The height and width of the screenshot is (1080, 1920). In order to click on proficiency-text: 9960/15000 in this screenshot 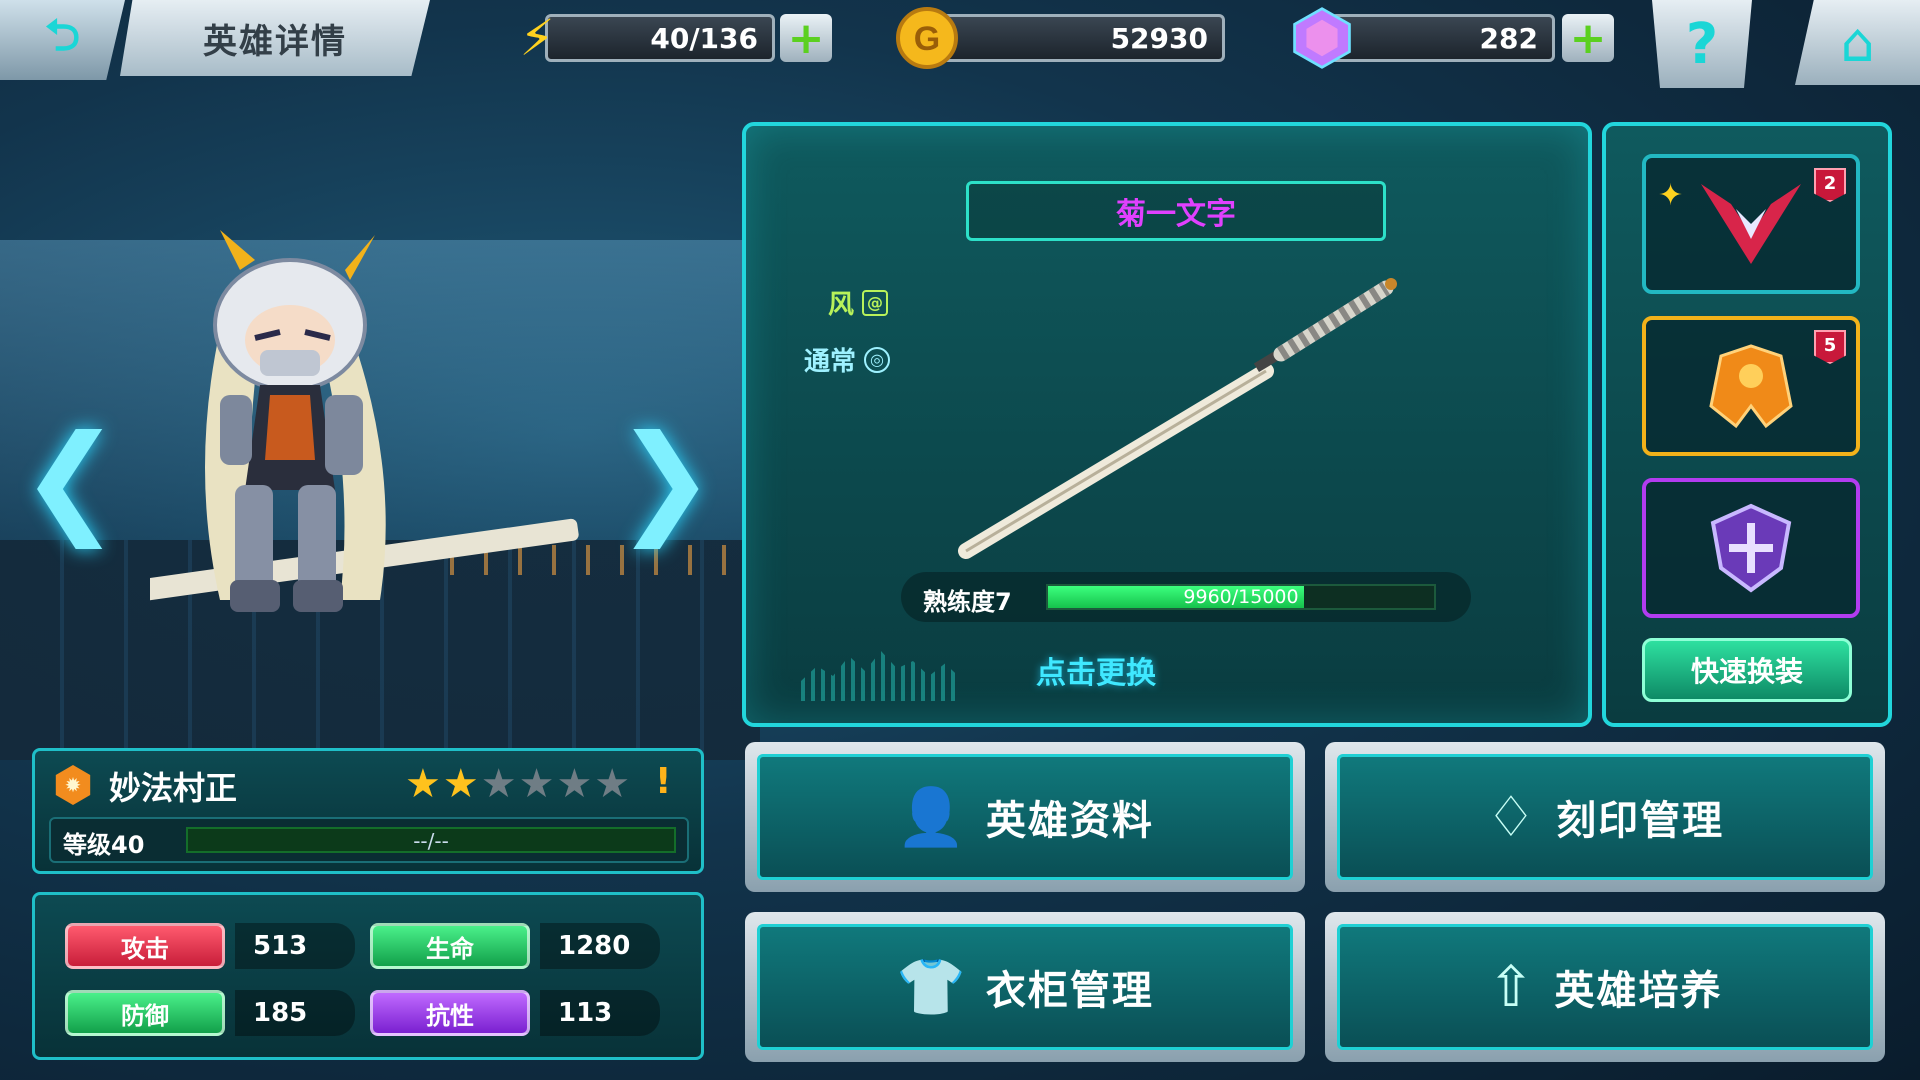, I will do `click(1241, 597)`.